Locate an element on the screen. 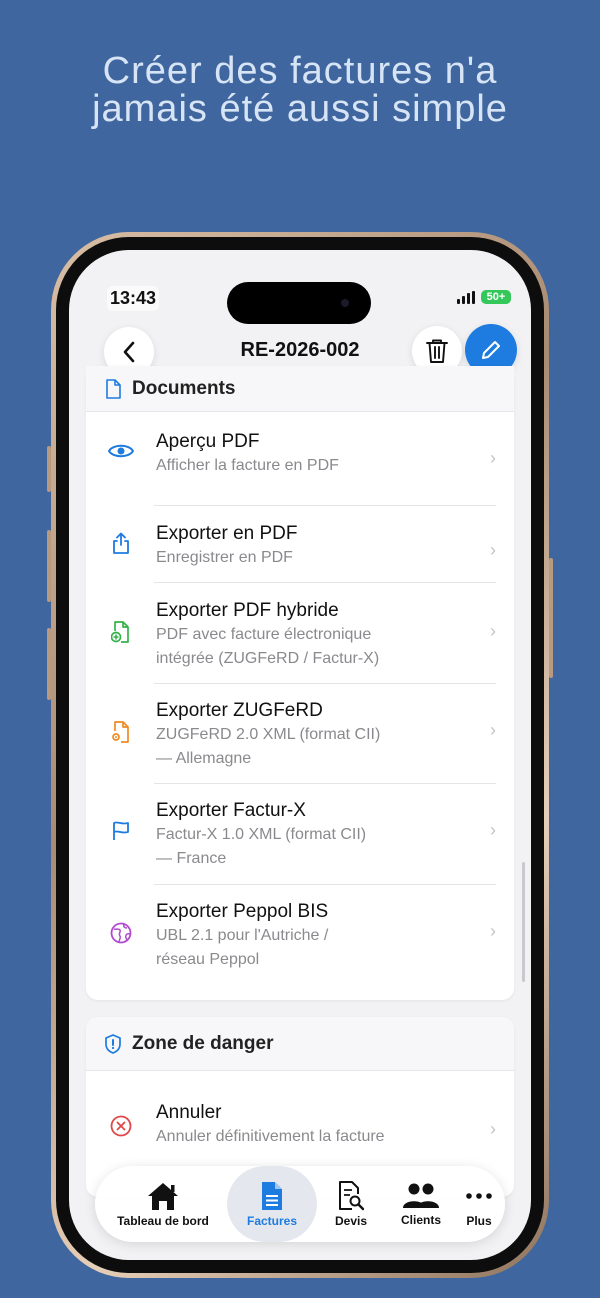  item-subtitle: Enregistrer en PDF is located at coordinates (224, 557).